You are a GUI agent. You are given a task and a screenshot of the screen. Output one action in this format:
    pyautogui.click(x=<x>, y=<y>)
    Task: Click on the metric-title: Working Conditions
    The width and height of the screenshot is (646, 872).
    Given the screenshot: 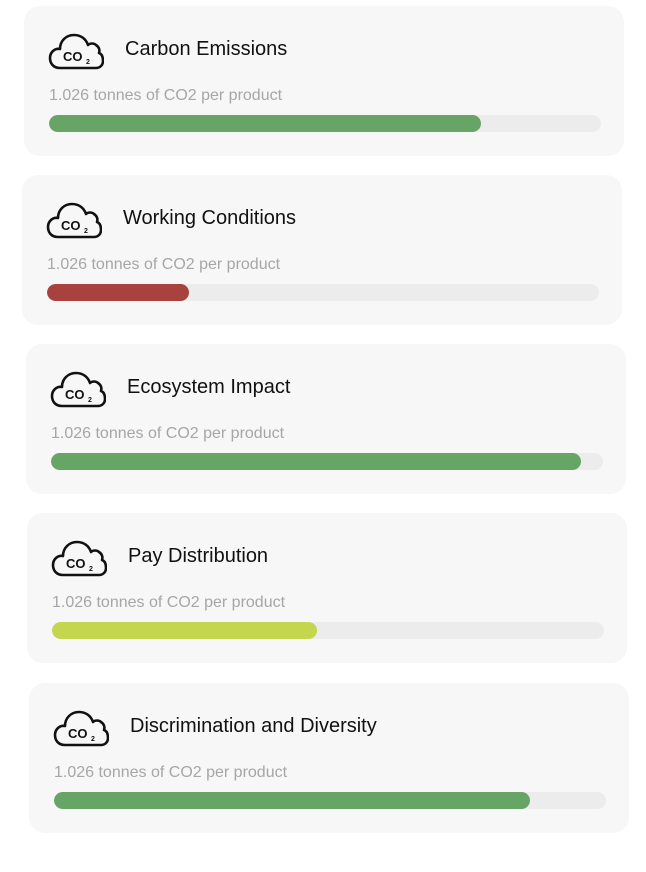 What is the action you would take?
    pyautogui.click(x=210, y=218)
    